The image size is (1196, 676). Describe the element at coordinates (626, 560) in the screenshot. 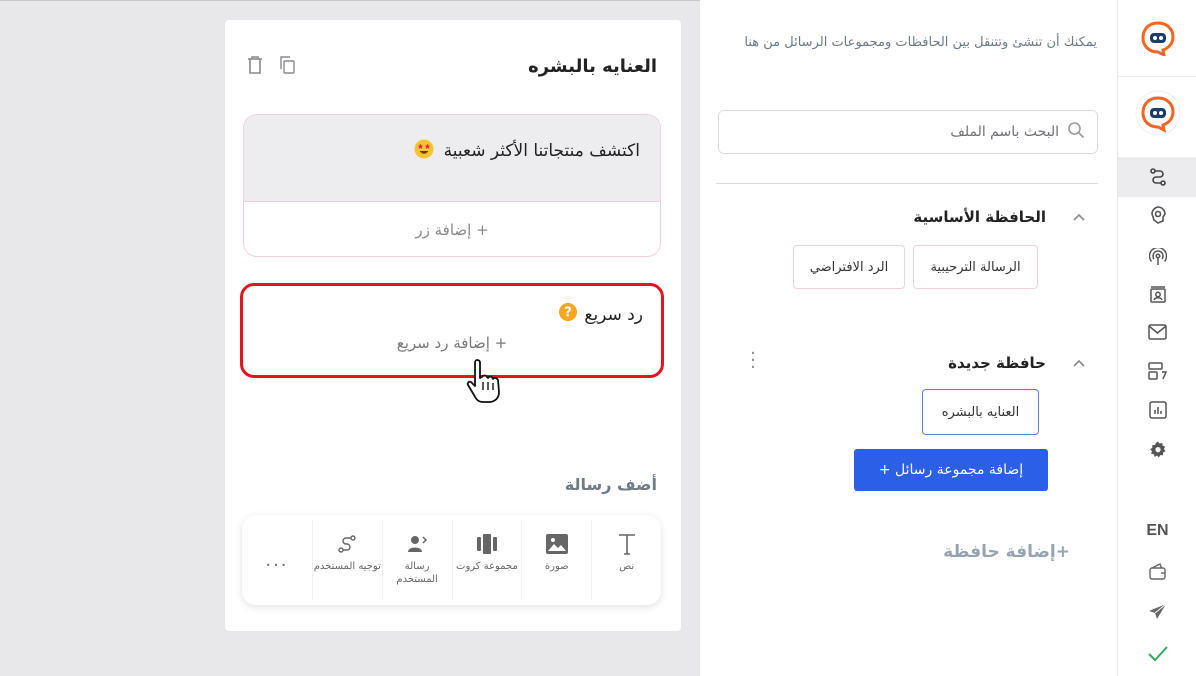

I see `tool-text: نص` at that location.